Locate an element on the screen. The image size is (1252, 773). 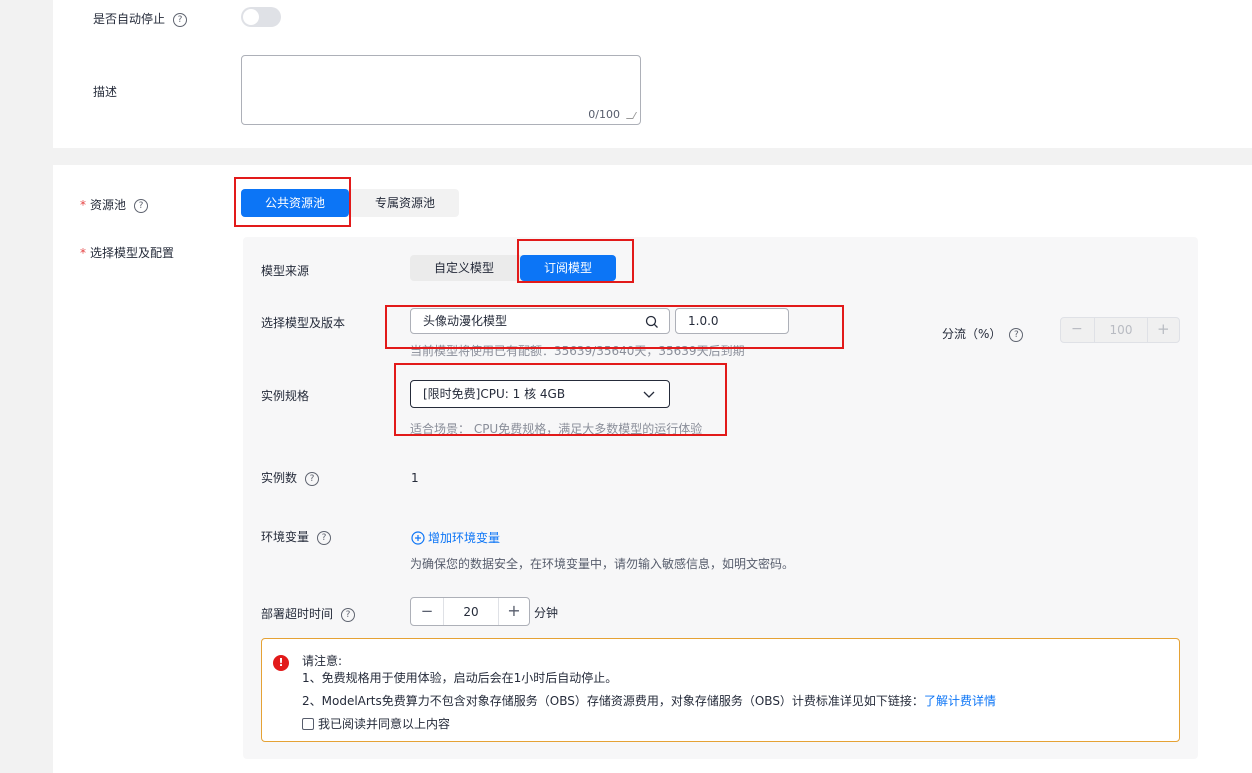
timeout-stepper: − 20 + is located at coordinates (470, 611).